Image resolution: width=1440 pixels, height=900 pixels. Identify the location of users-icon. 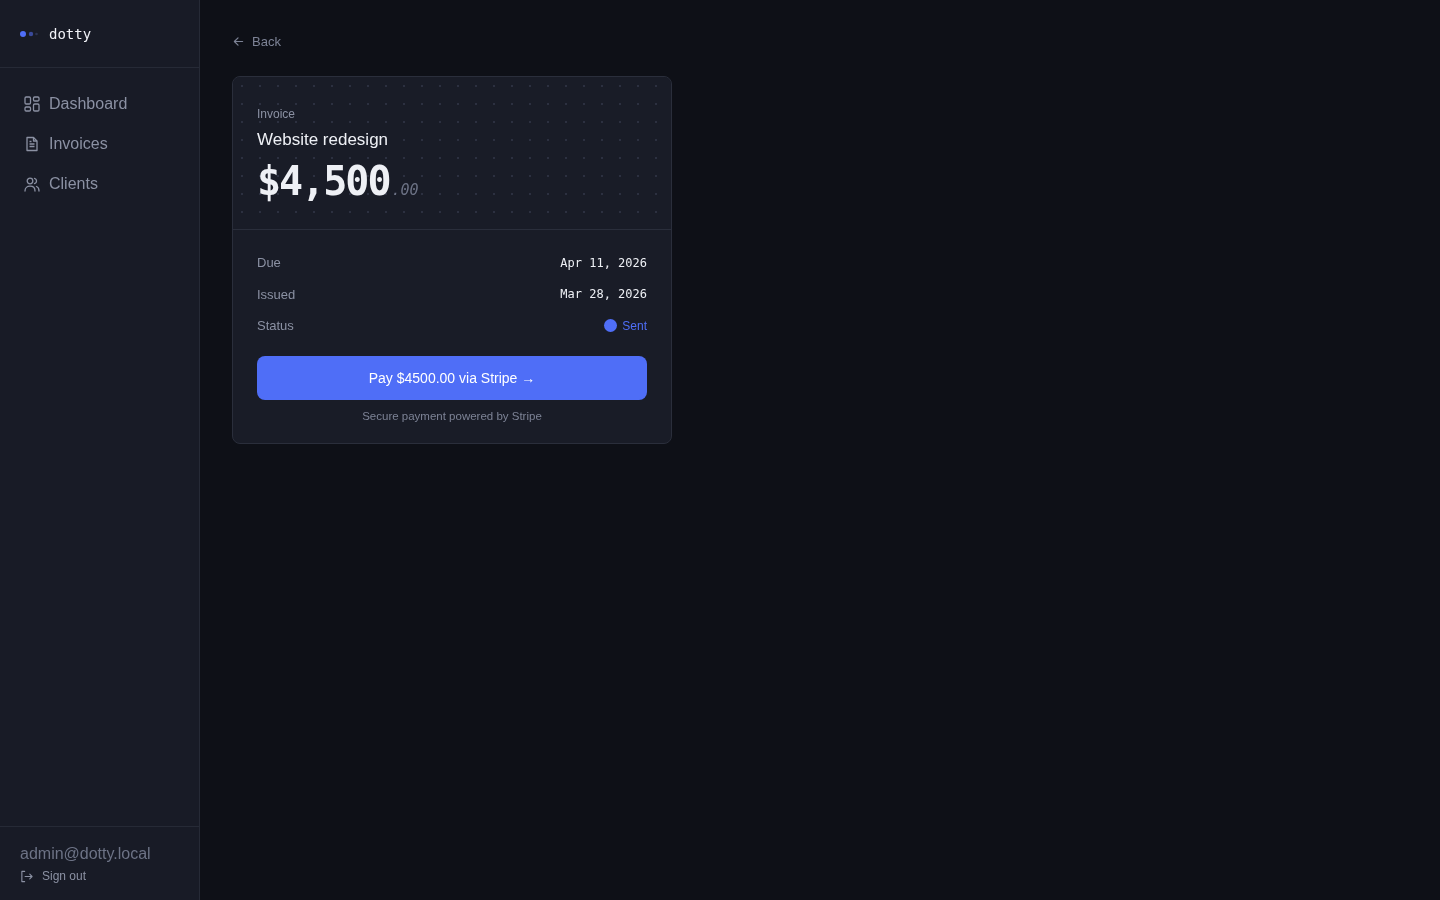
(32, 184).